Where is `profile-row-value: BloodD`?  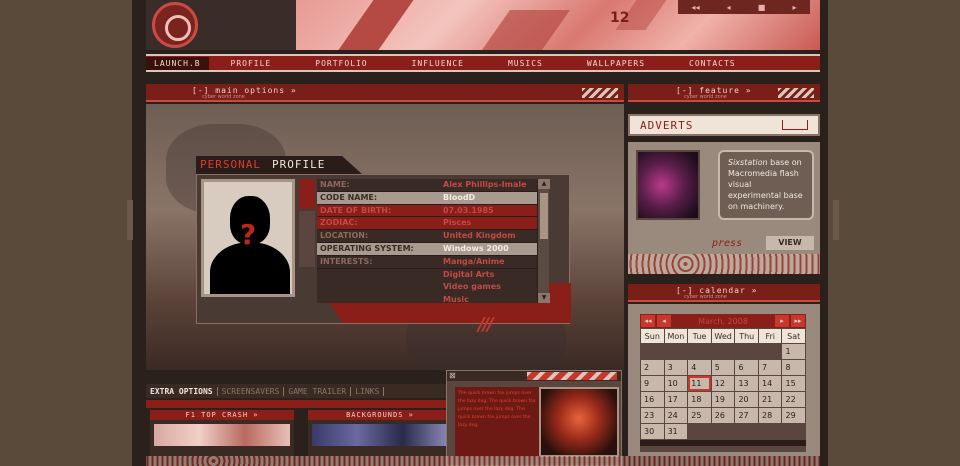
profile-row-value: BloodD is located at coordinates (459, 197).